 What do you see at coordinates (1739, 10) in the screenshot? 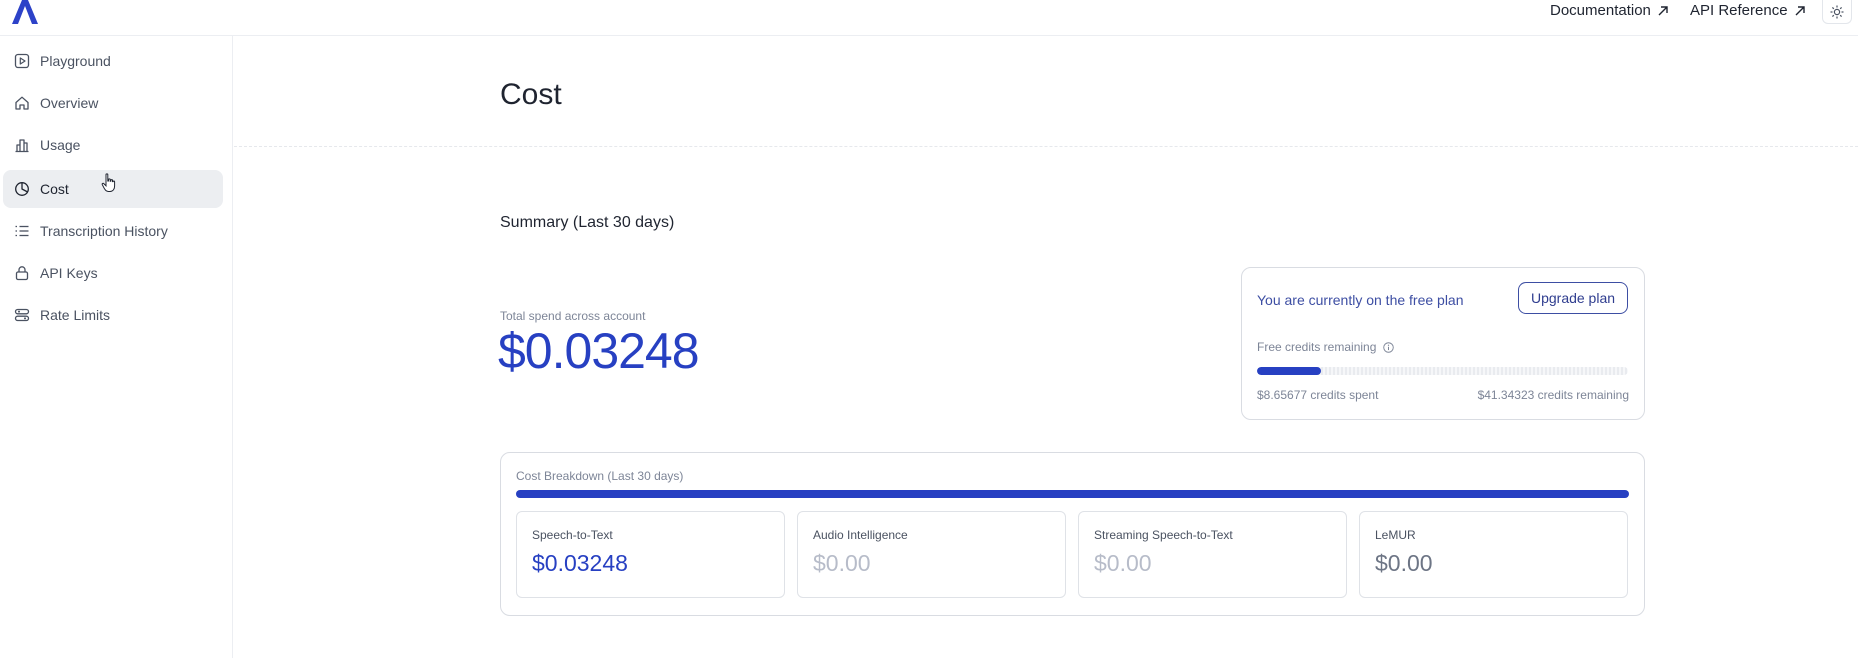
I see `api-reference-label: API Reference` at bounding box center [1739, 10].